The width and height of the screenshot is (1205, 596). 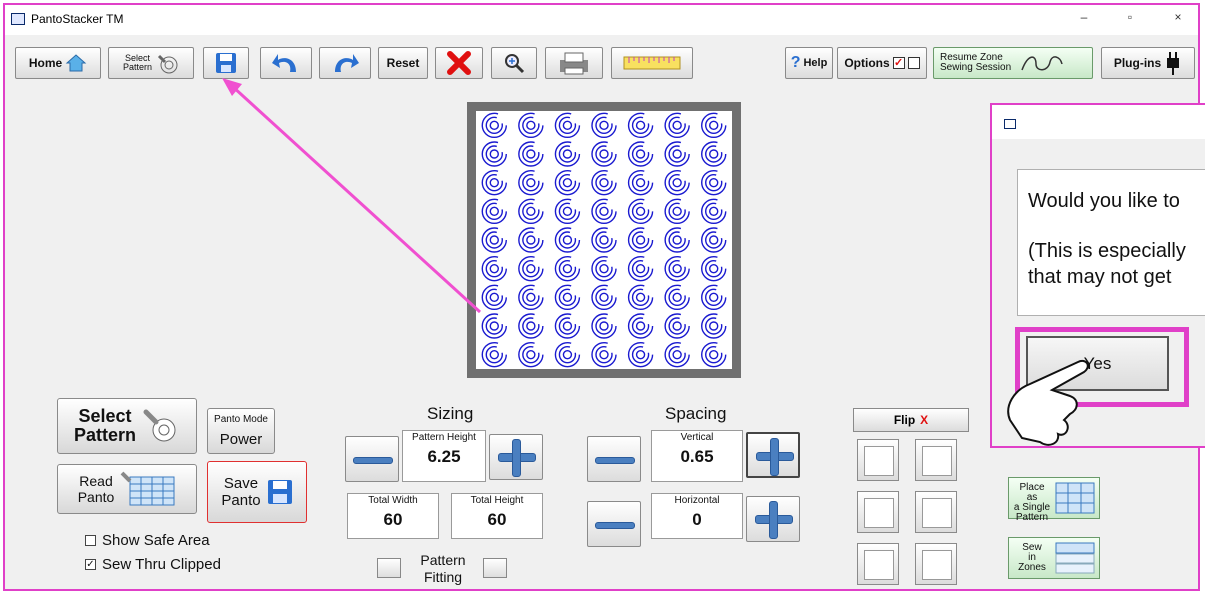 I want to click on floppy-disk-icon, so click(x=279, y=492).